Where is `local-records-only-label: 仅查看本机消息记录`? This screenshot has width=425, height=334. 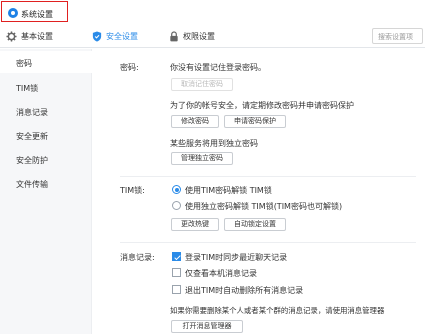
local-records-only-label: 仅查看本机消息记录 is located at coordinates (221, 273).